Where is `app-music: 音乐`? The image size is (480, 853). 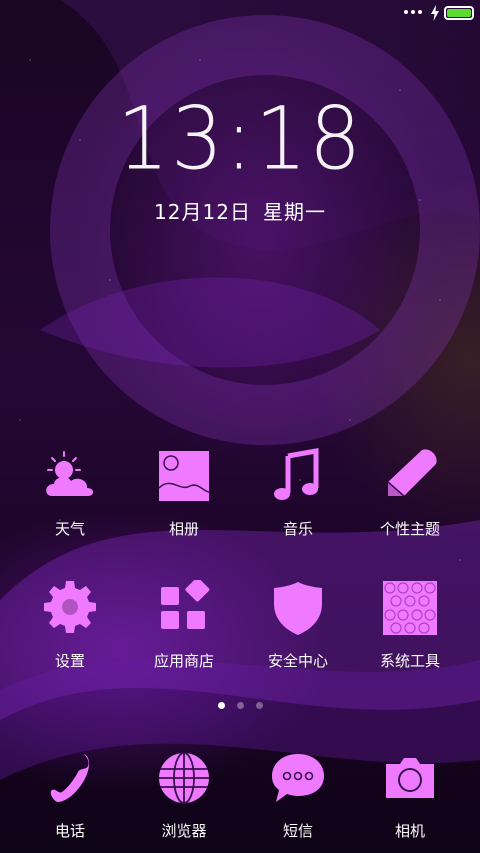
app-music: 音乐 is located at coordinates (298, 498).